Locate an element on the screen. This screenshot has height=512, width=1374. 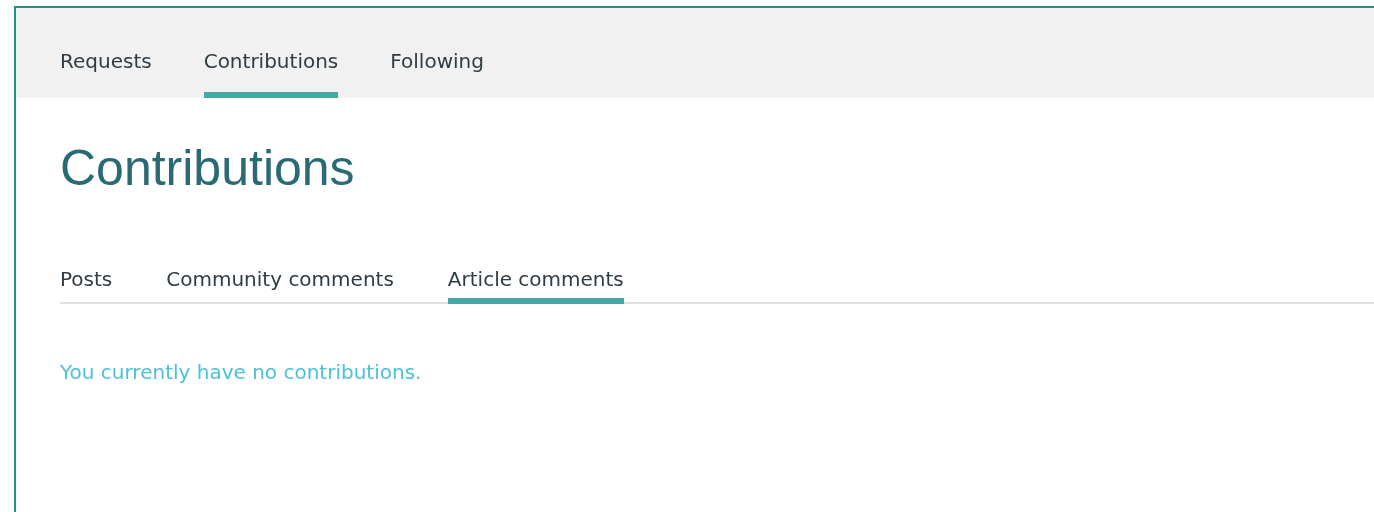
empty-message: You currently have no contributions. is located at coordinates (241, 372).